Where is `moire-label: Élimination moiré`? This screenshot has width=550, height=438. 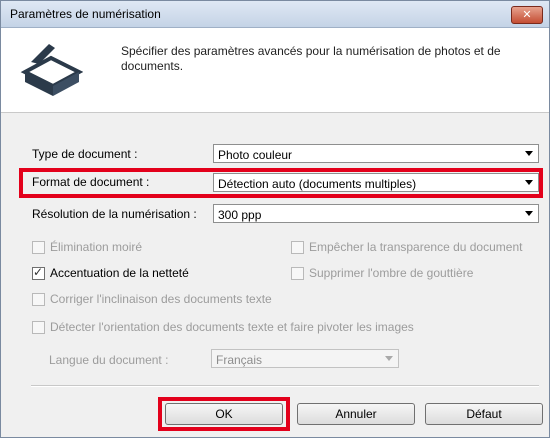
moire-label: Élimination moiré is located at coordinates (96, 247).